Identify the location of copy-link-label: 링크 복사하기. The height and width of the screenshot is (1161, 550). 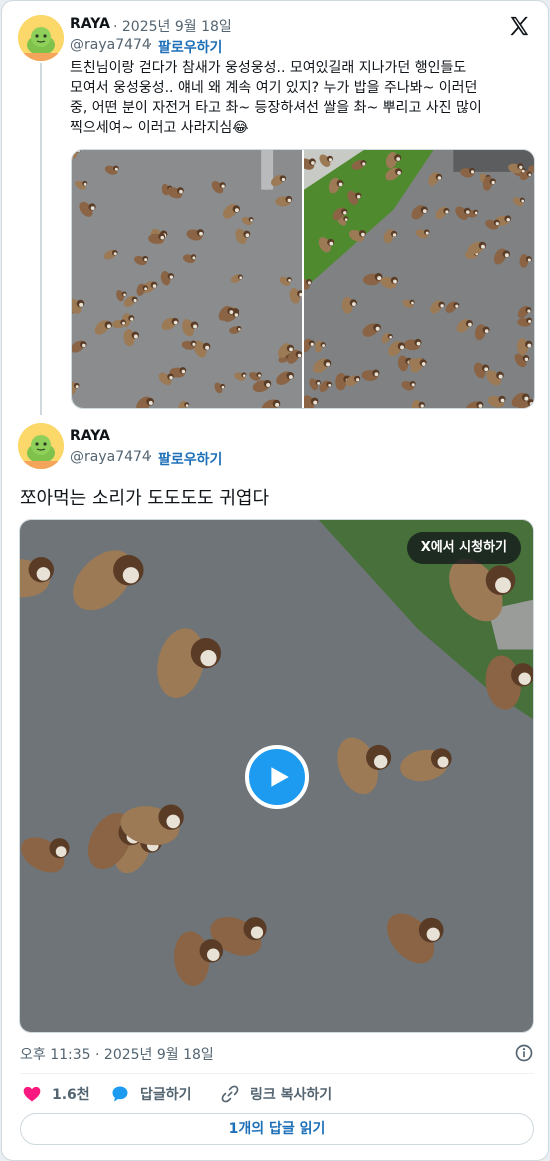
(291, 1095).